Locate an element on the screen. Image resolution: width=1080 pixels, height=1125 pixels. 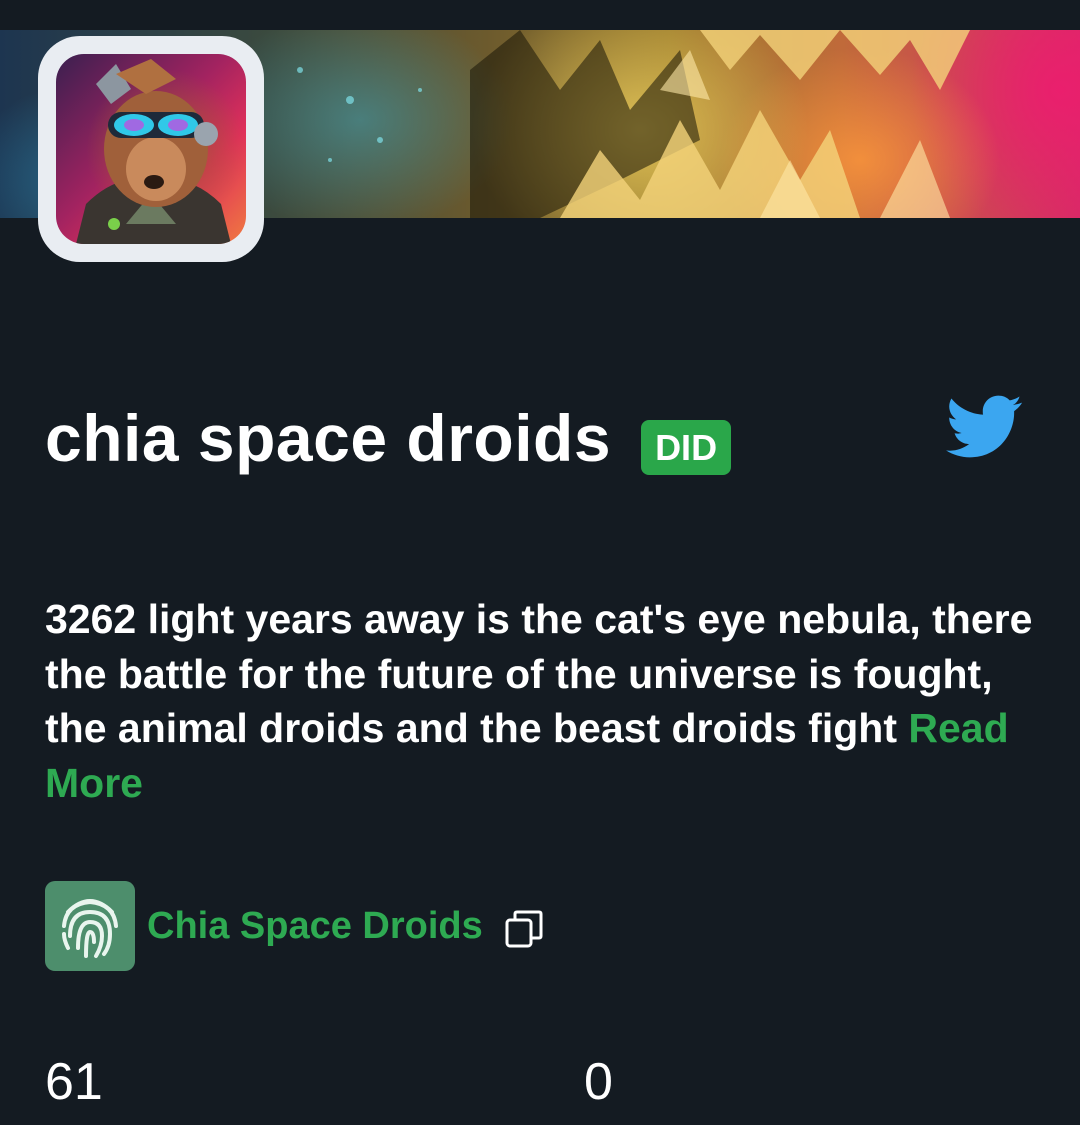
top-strip is located at coordinates (540, 15).